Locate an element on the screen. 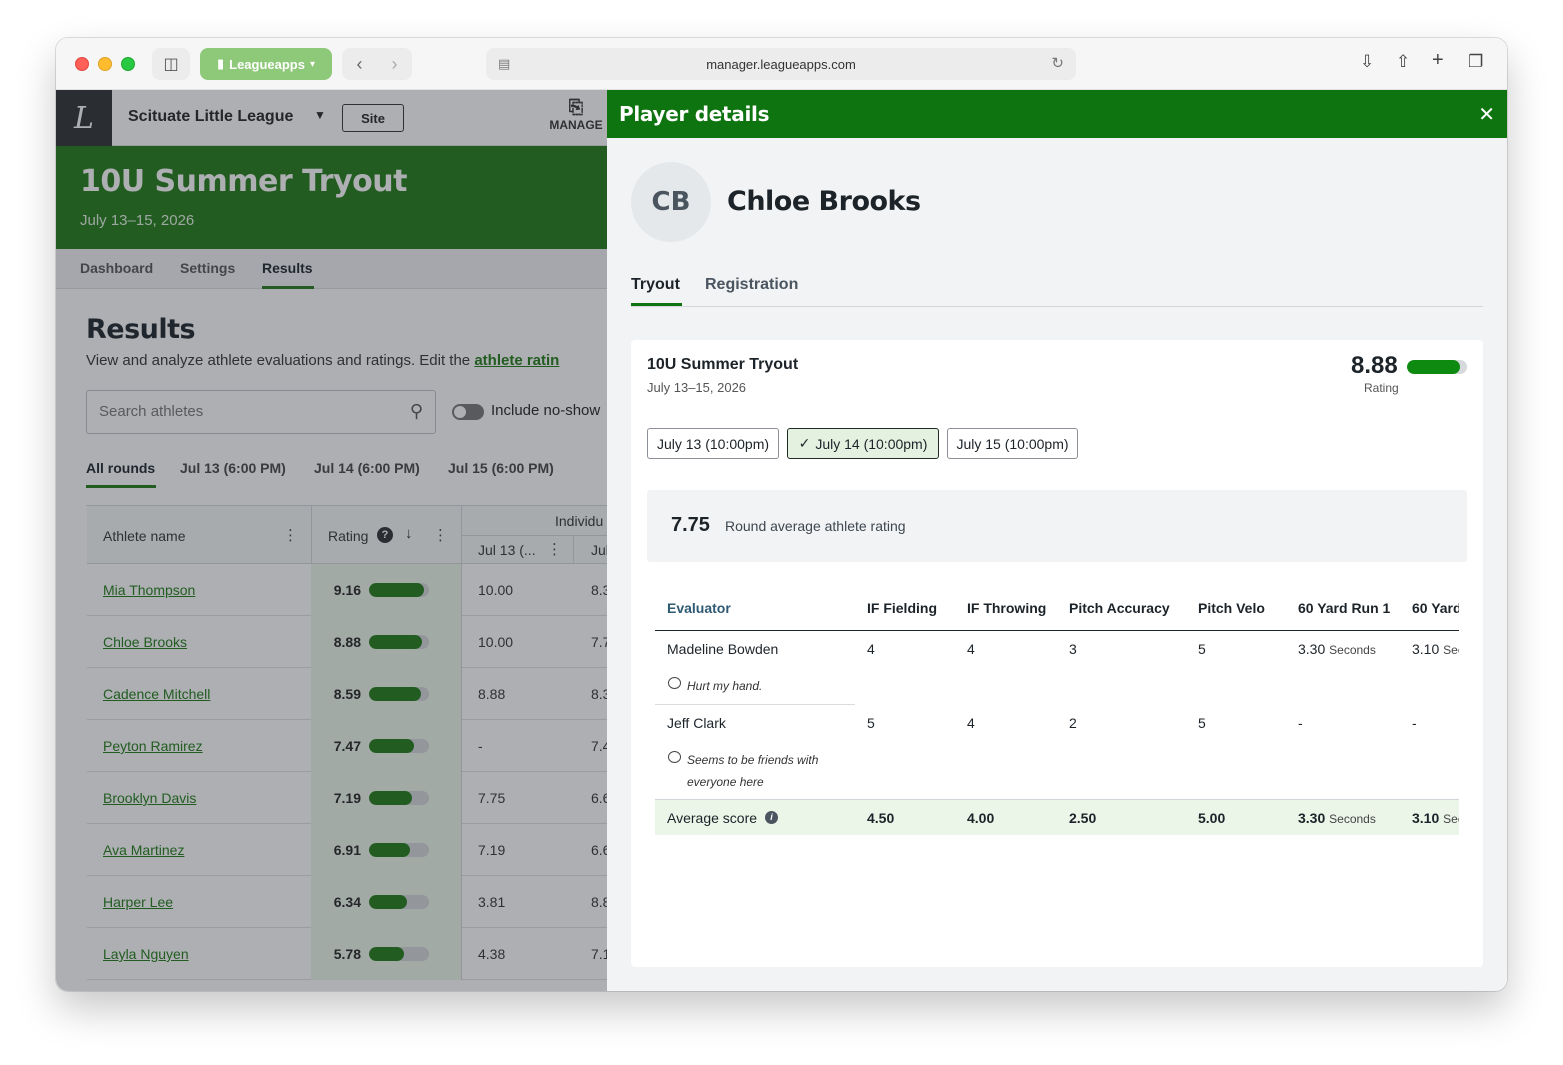 This screenshot has width=1563, height=1065. tryout-dates: July 13–15, 2026 is located at coordinates (697, 387).